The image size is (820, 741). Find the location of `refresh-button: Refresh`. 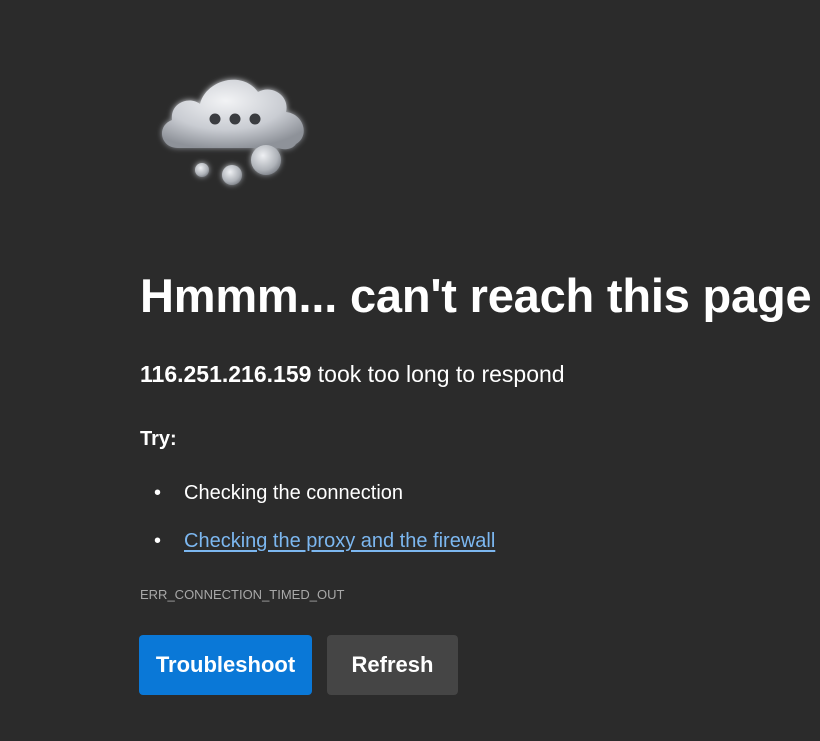

refresh-button: Refresh is located at coordinates (392, 665).